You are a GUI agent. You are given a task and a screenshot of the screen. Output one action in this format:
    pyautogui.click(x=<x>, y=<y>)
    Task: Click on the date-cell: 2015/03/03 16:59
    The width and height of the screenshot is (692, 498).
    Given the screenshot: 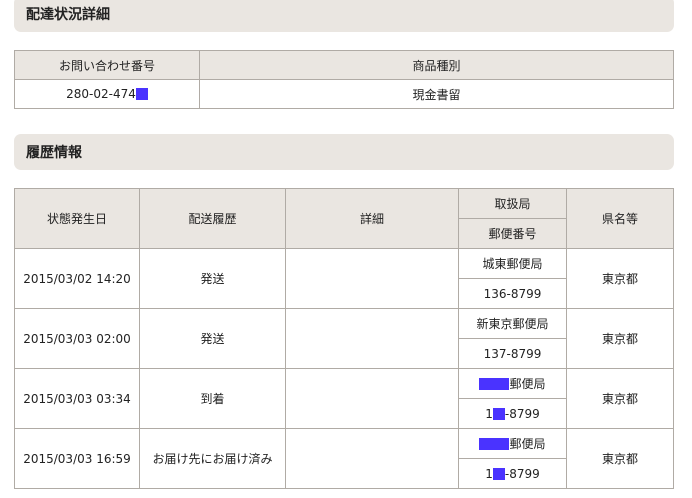 What is the action you would take?
    pyautogui.click(x=77, y=458)
    